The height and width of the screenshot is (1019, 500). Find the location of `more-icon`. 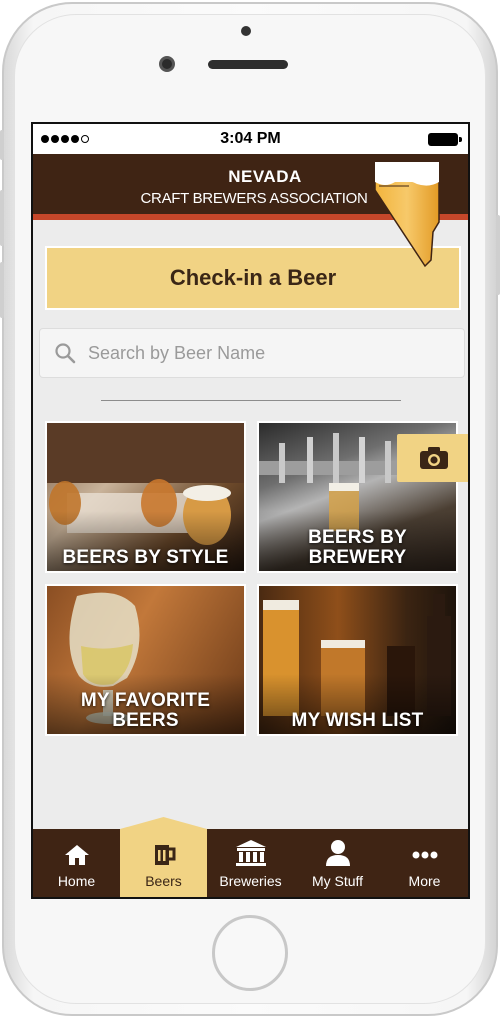

more-icon is located at coordinates (424, 855).